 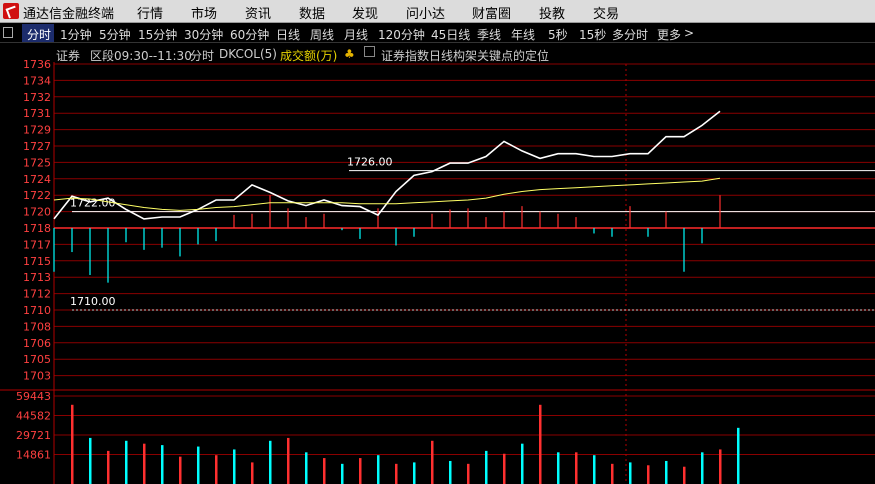 What do you see at coordinates (37, 64) in the screenshot?
I see `price-tick-label: 1736` at bounding box center [37, 64].